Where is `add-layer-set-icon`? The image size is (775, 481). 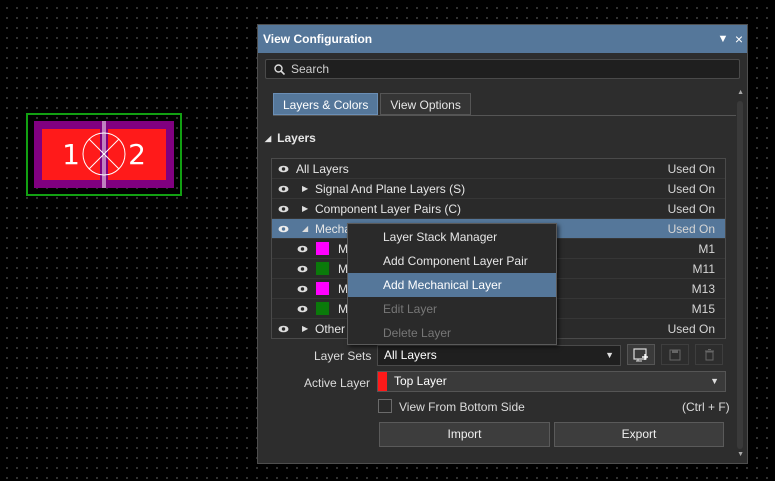 add-layer-set-icon is located at coordinates (640, 354).